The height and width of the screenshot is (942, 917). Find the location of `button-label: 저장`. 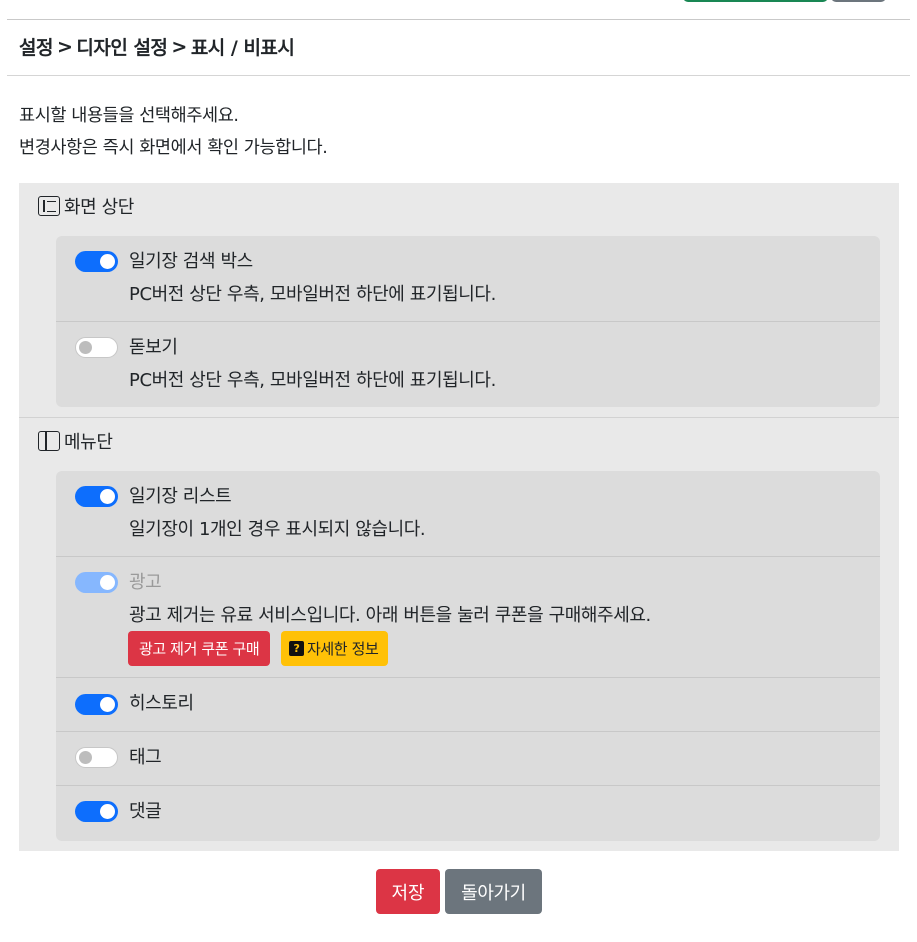

button-label: 저장 is located at coordinates (408, 893).